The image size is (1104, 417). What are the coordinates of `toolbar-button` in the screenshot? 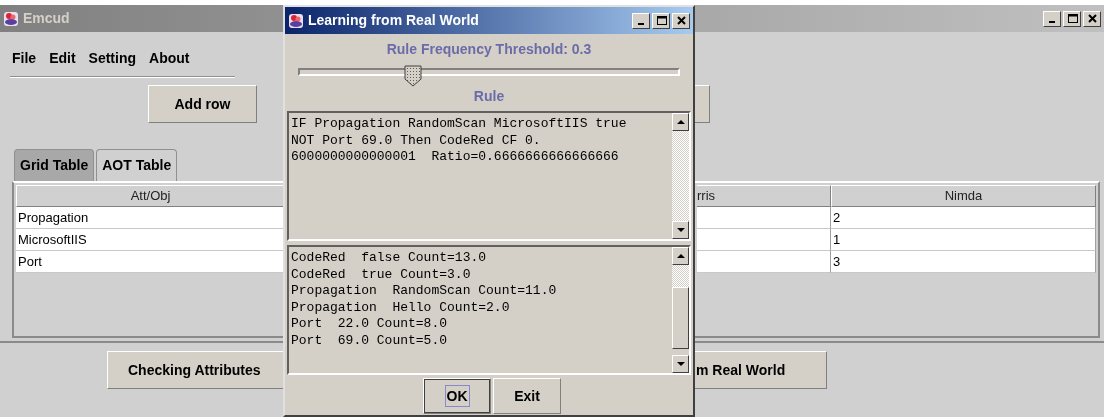 It's located at (702, 104).